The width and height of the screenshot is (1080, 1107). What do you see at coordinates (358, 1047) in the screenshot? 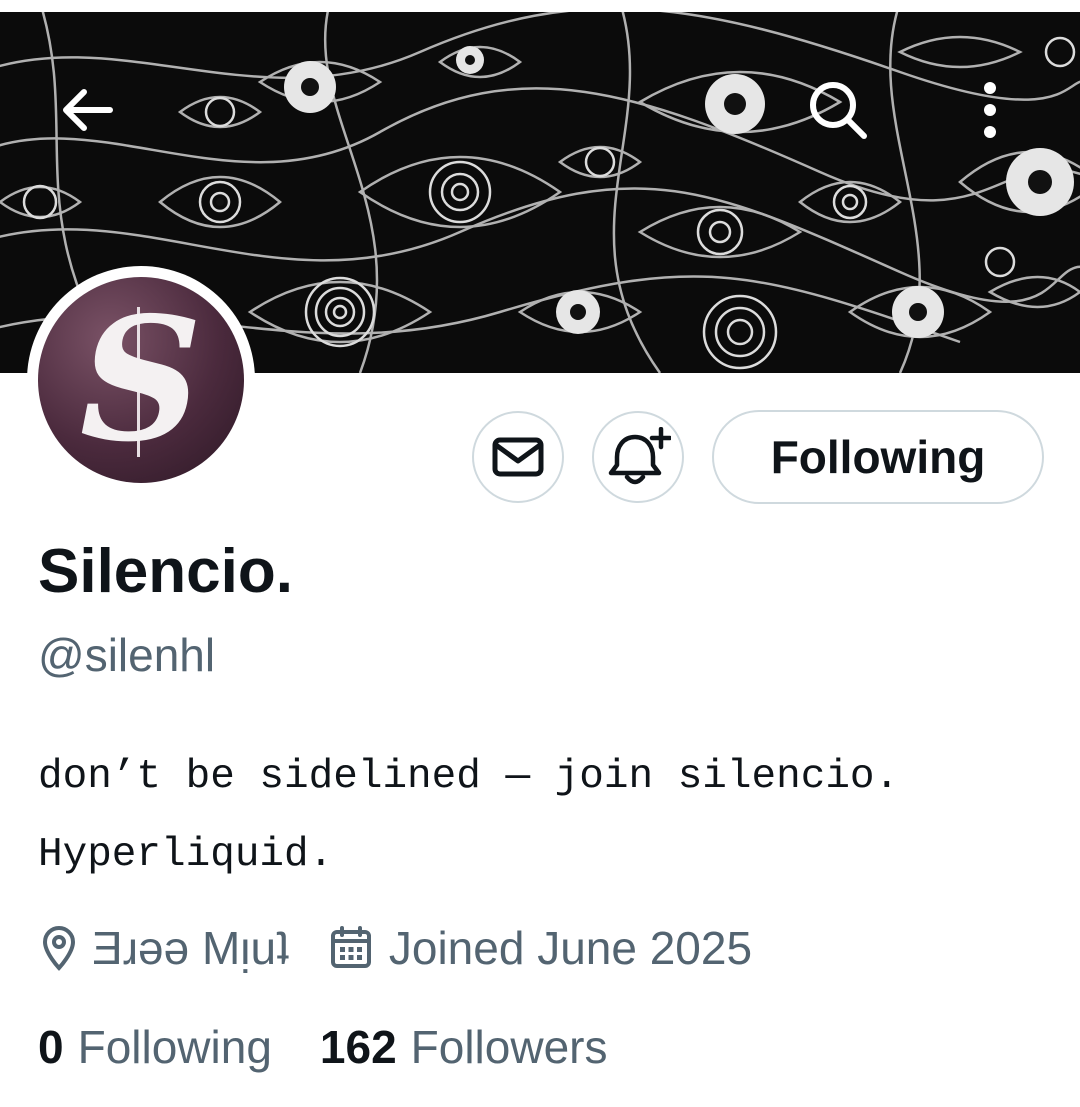
I see `followers-count: 162` at bounding box center [358, 1047].